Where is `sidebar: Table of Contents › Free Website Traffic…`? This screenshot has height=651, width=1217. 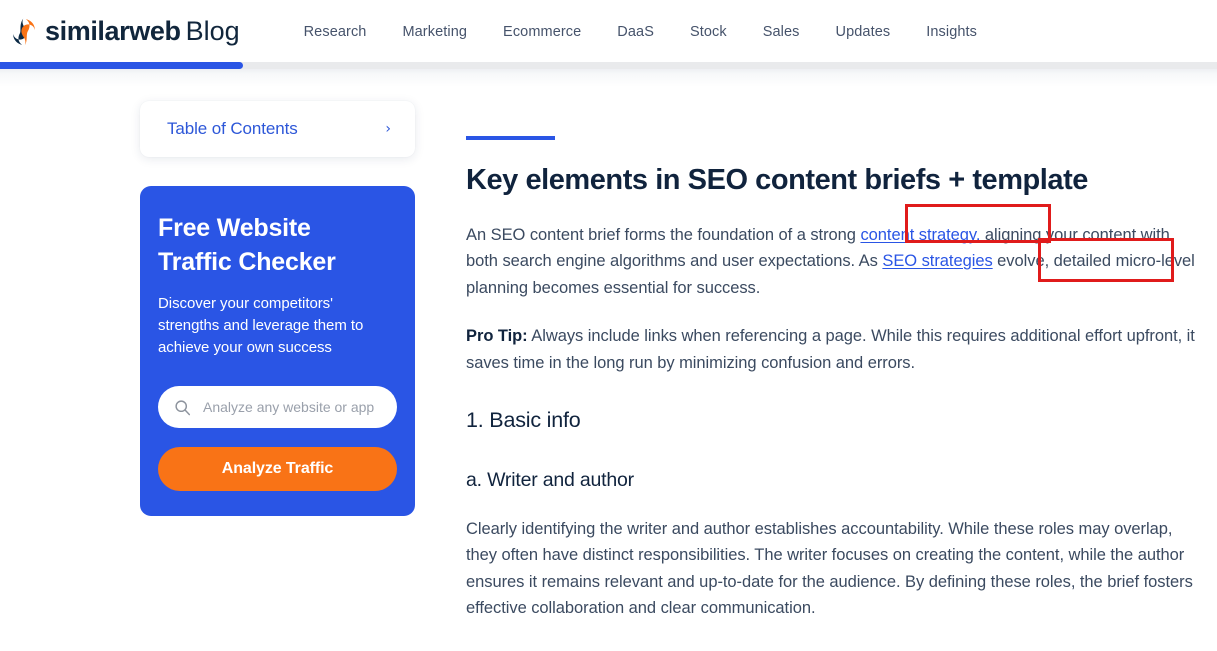 sidebar: Table of Contents › Free Website Traffic… is located at coordinates (277, 308).